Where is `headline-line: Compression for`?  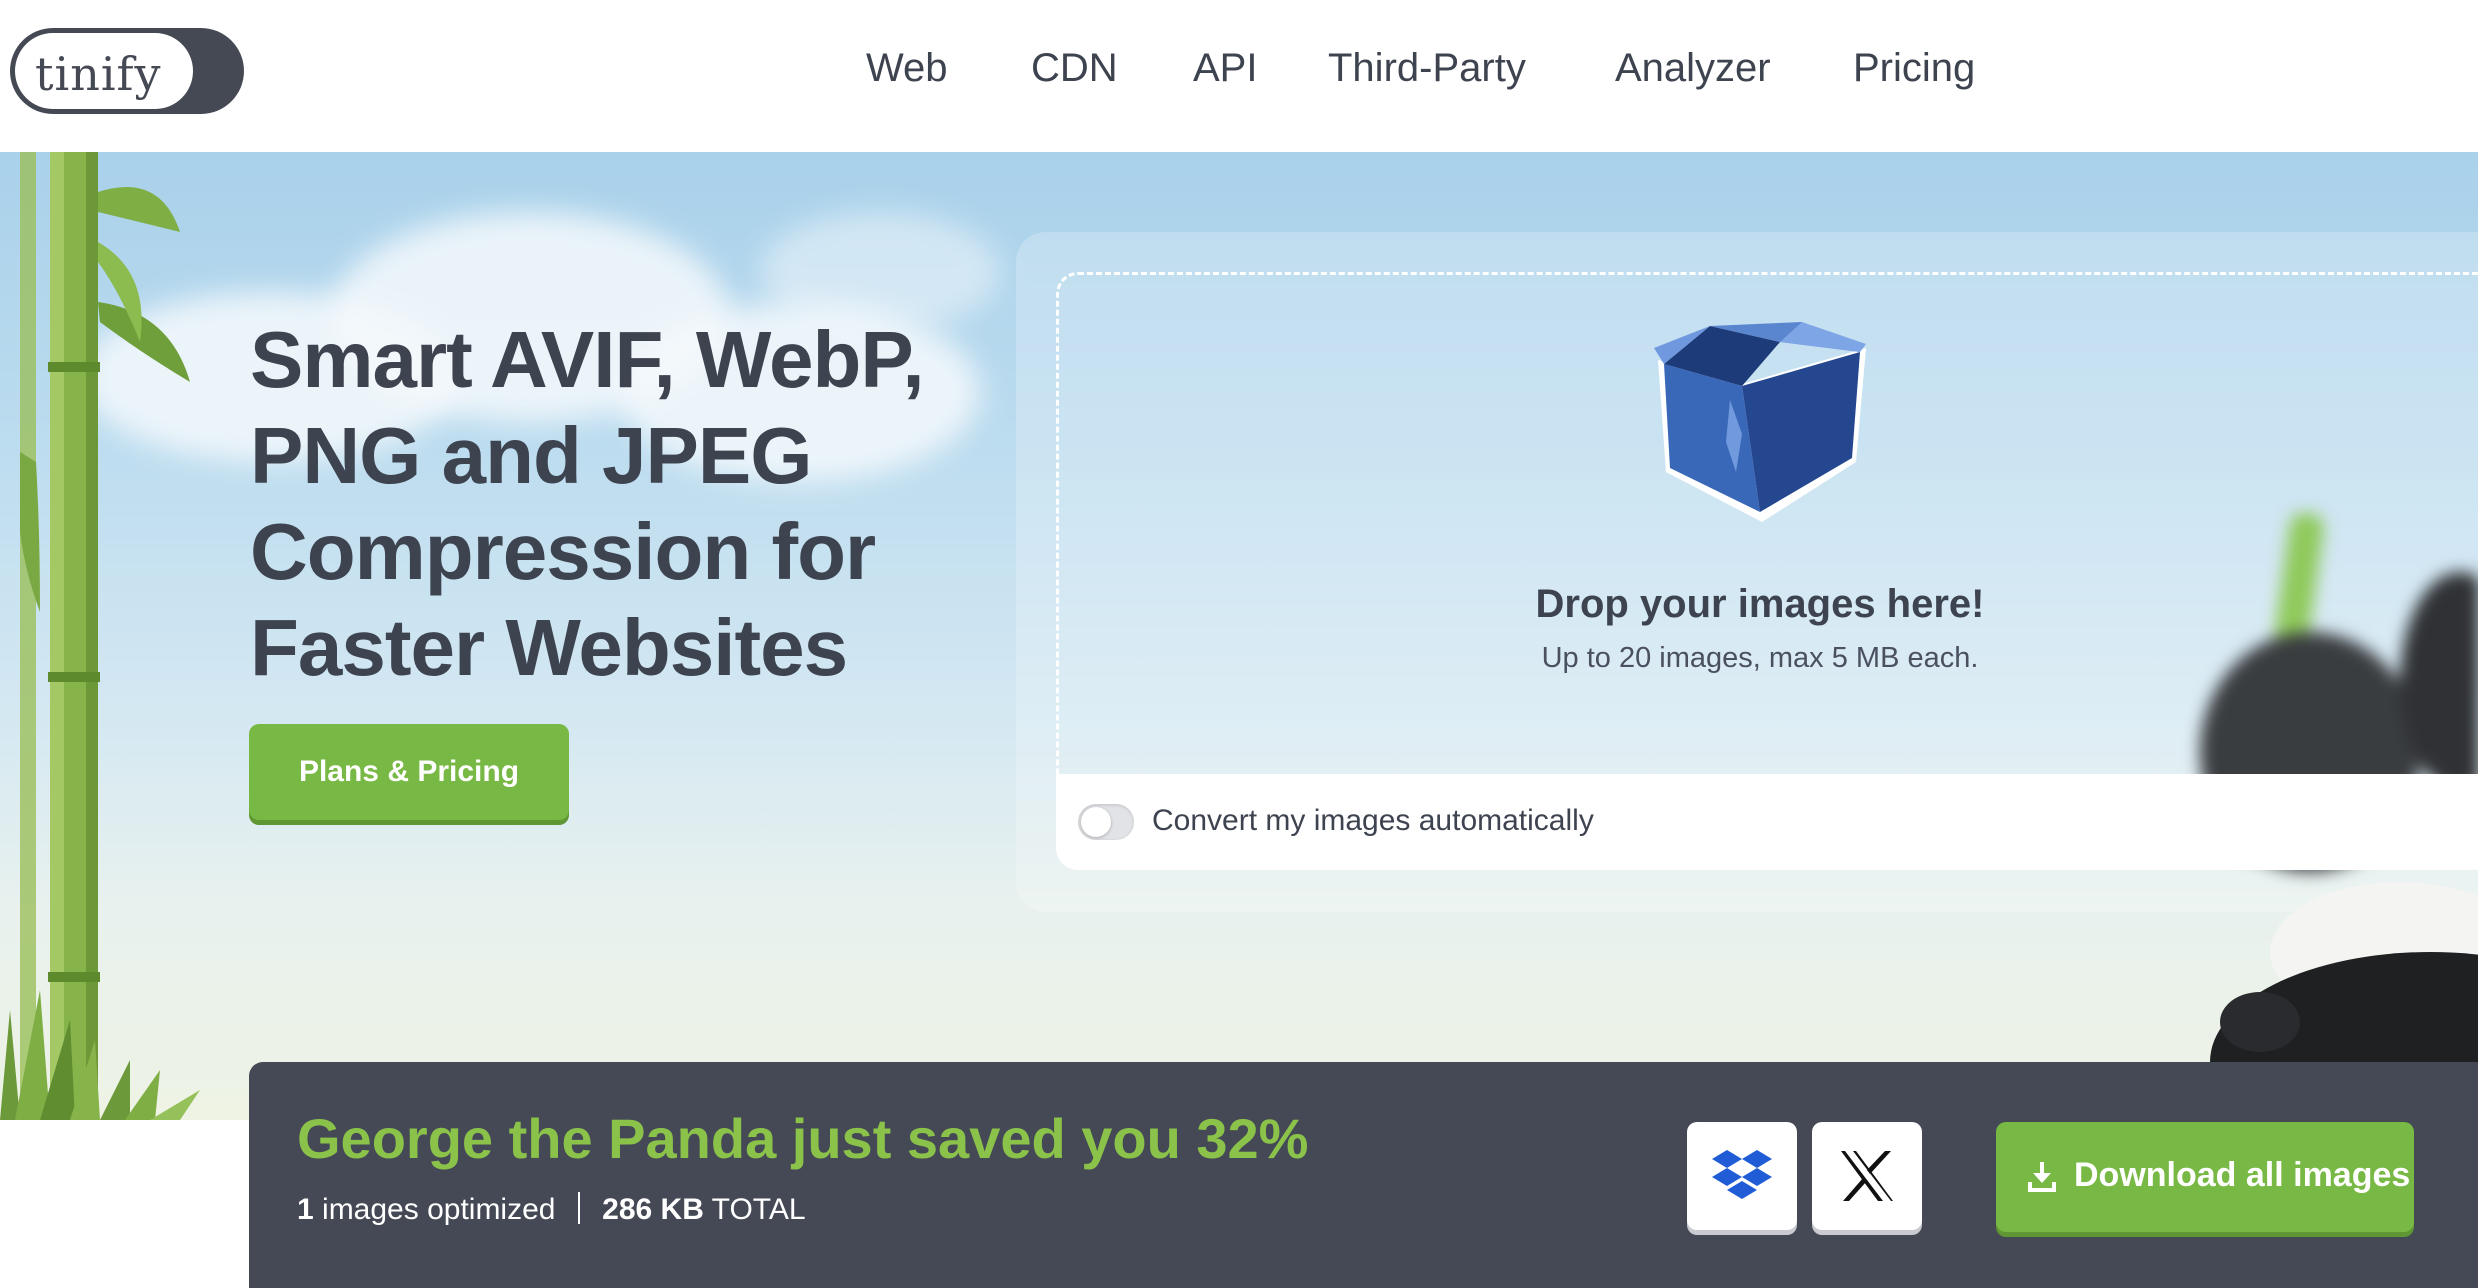 headline-line: Compression for is located at coordinates (563, 551).